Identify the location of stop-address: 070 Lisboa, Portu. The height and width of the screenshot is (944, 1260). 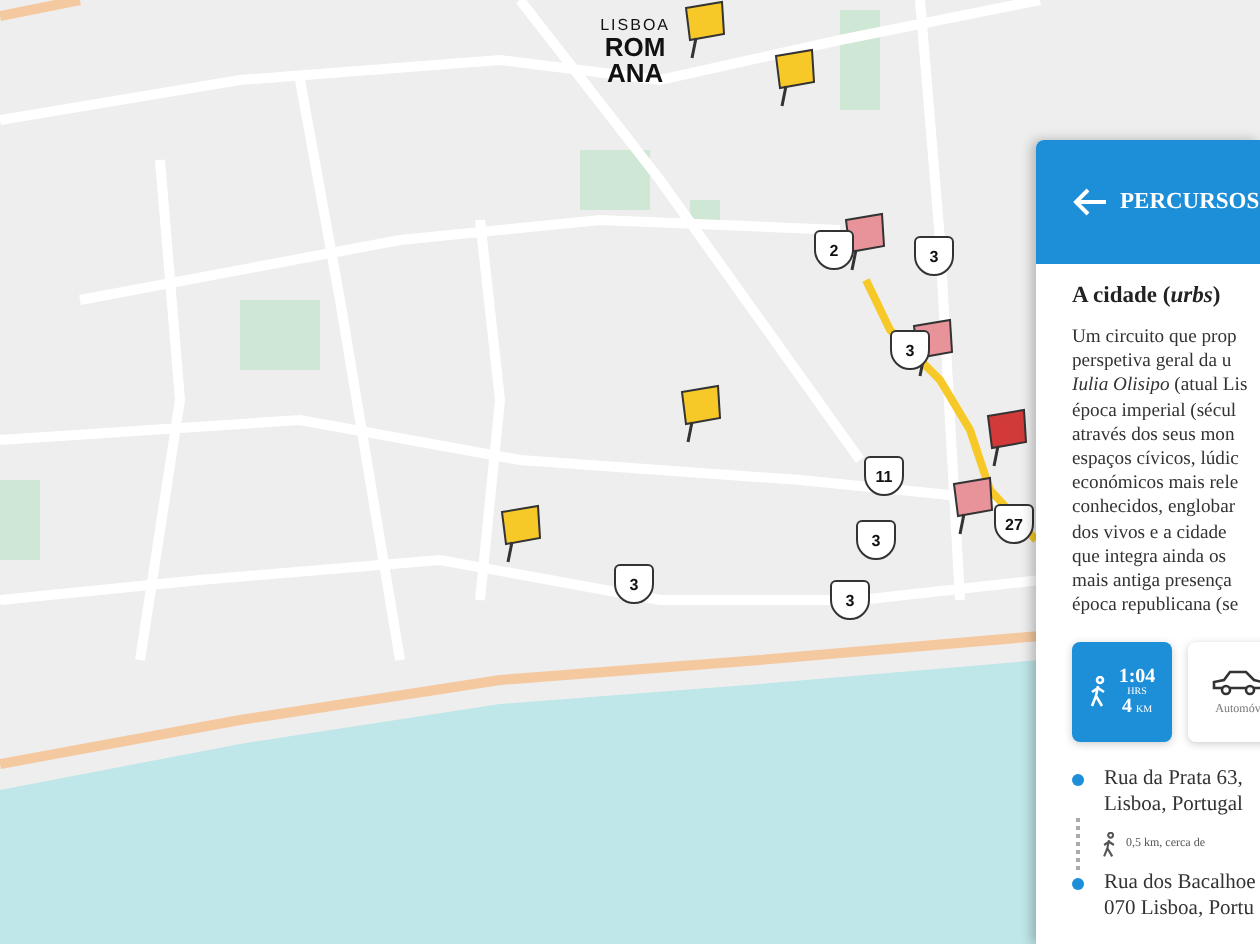
(1180, 909).